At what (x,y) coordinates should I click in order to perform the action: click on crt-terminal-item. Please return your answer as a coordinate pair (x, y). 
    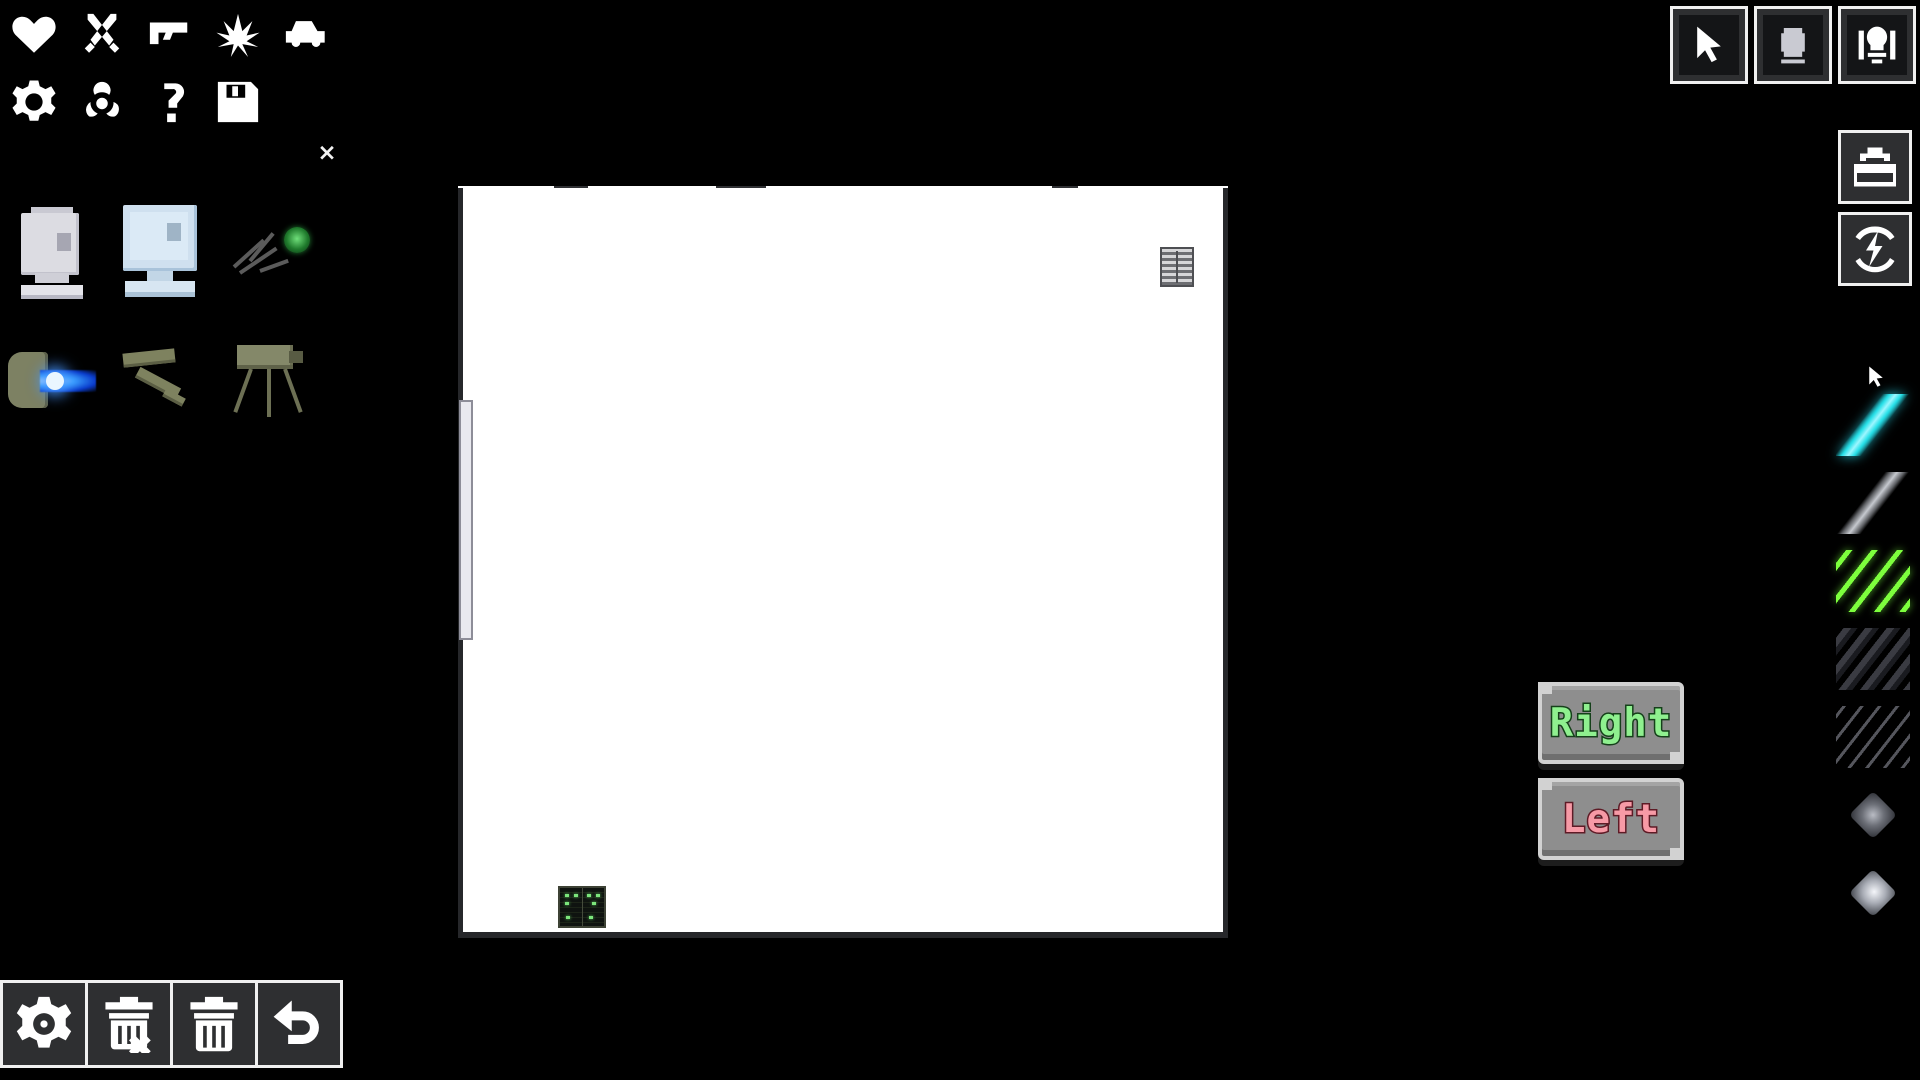
    Looking at the image, I should click on (54, 252).